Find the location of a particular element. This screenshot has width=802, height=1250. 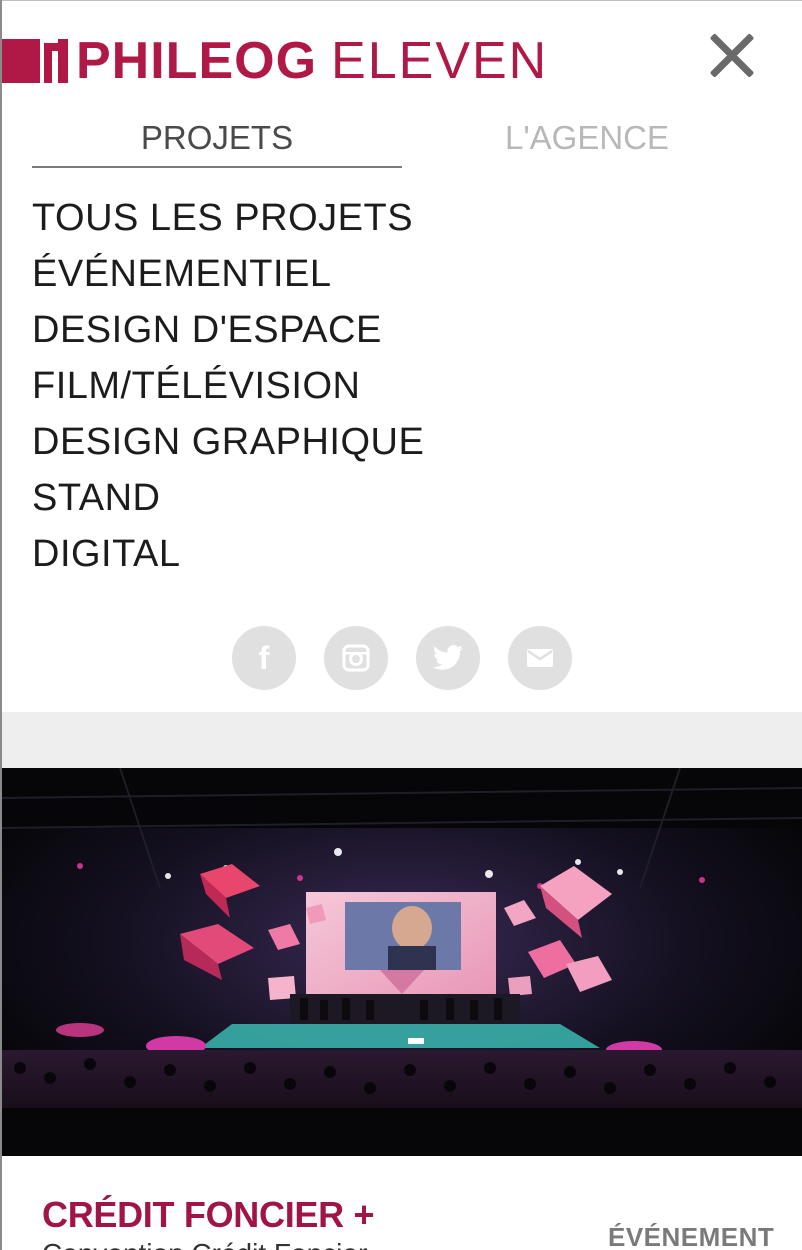

tab-agence: L'AGENCE is located at coordinates (587, 140).